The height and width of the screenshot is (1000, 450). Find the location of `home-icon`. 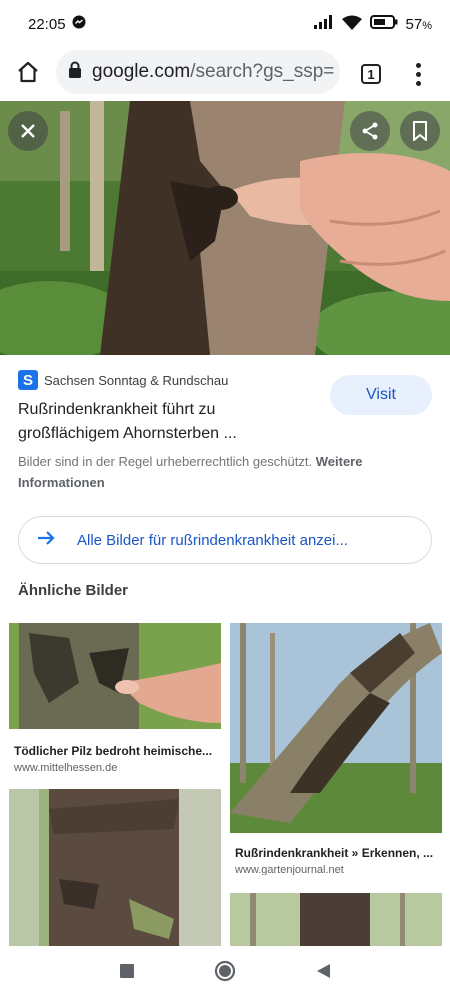

home-icon is located at coordinates (28, 74).